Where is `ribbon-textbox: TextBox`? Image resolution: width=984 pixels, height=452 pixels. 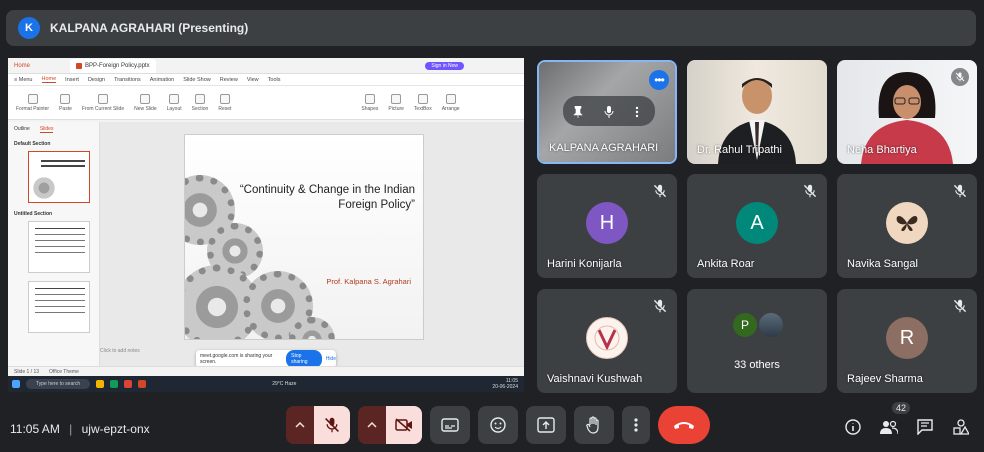 ribbon-textbox: TextBox is located at coordinates (423, 102).